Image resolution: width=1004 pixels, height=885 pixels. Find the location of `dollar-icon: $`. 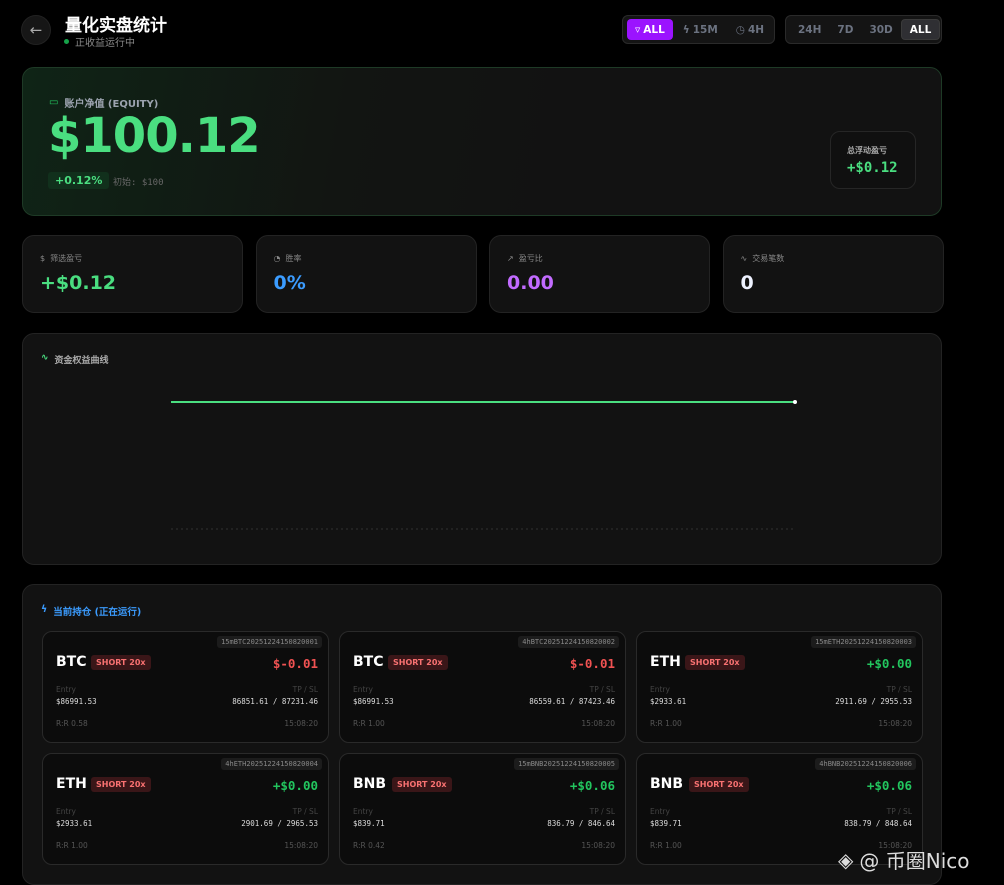

dollar-icon: $ is located at coordinates (43, 258).